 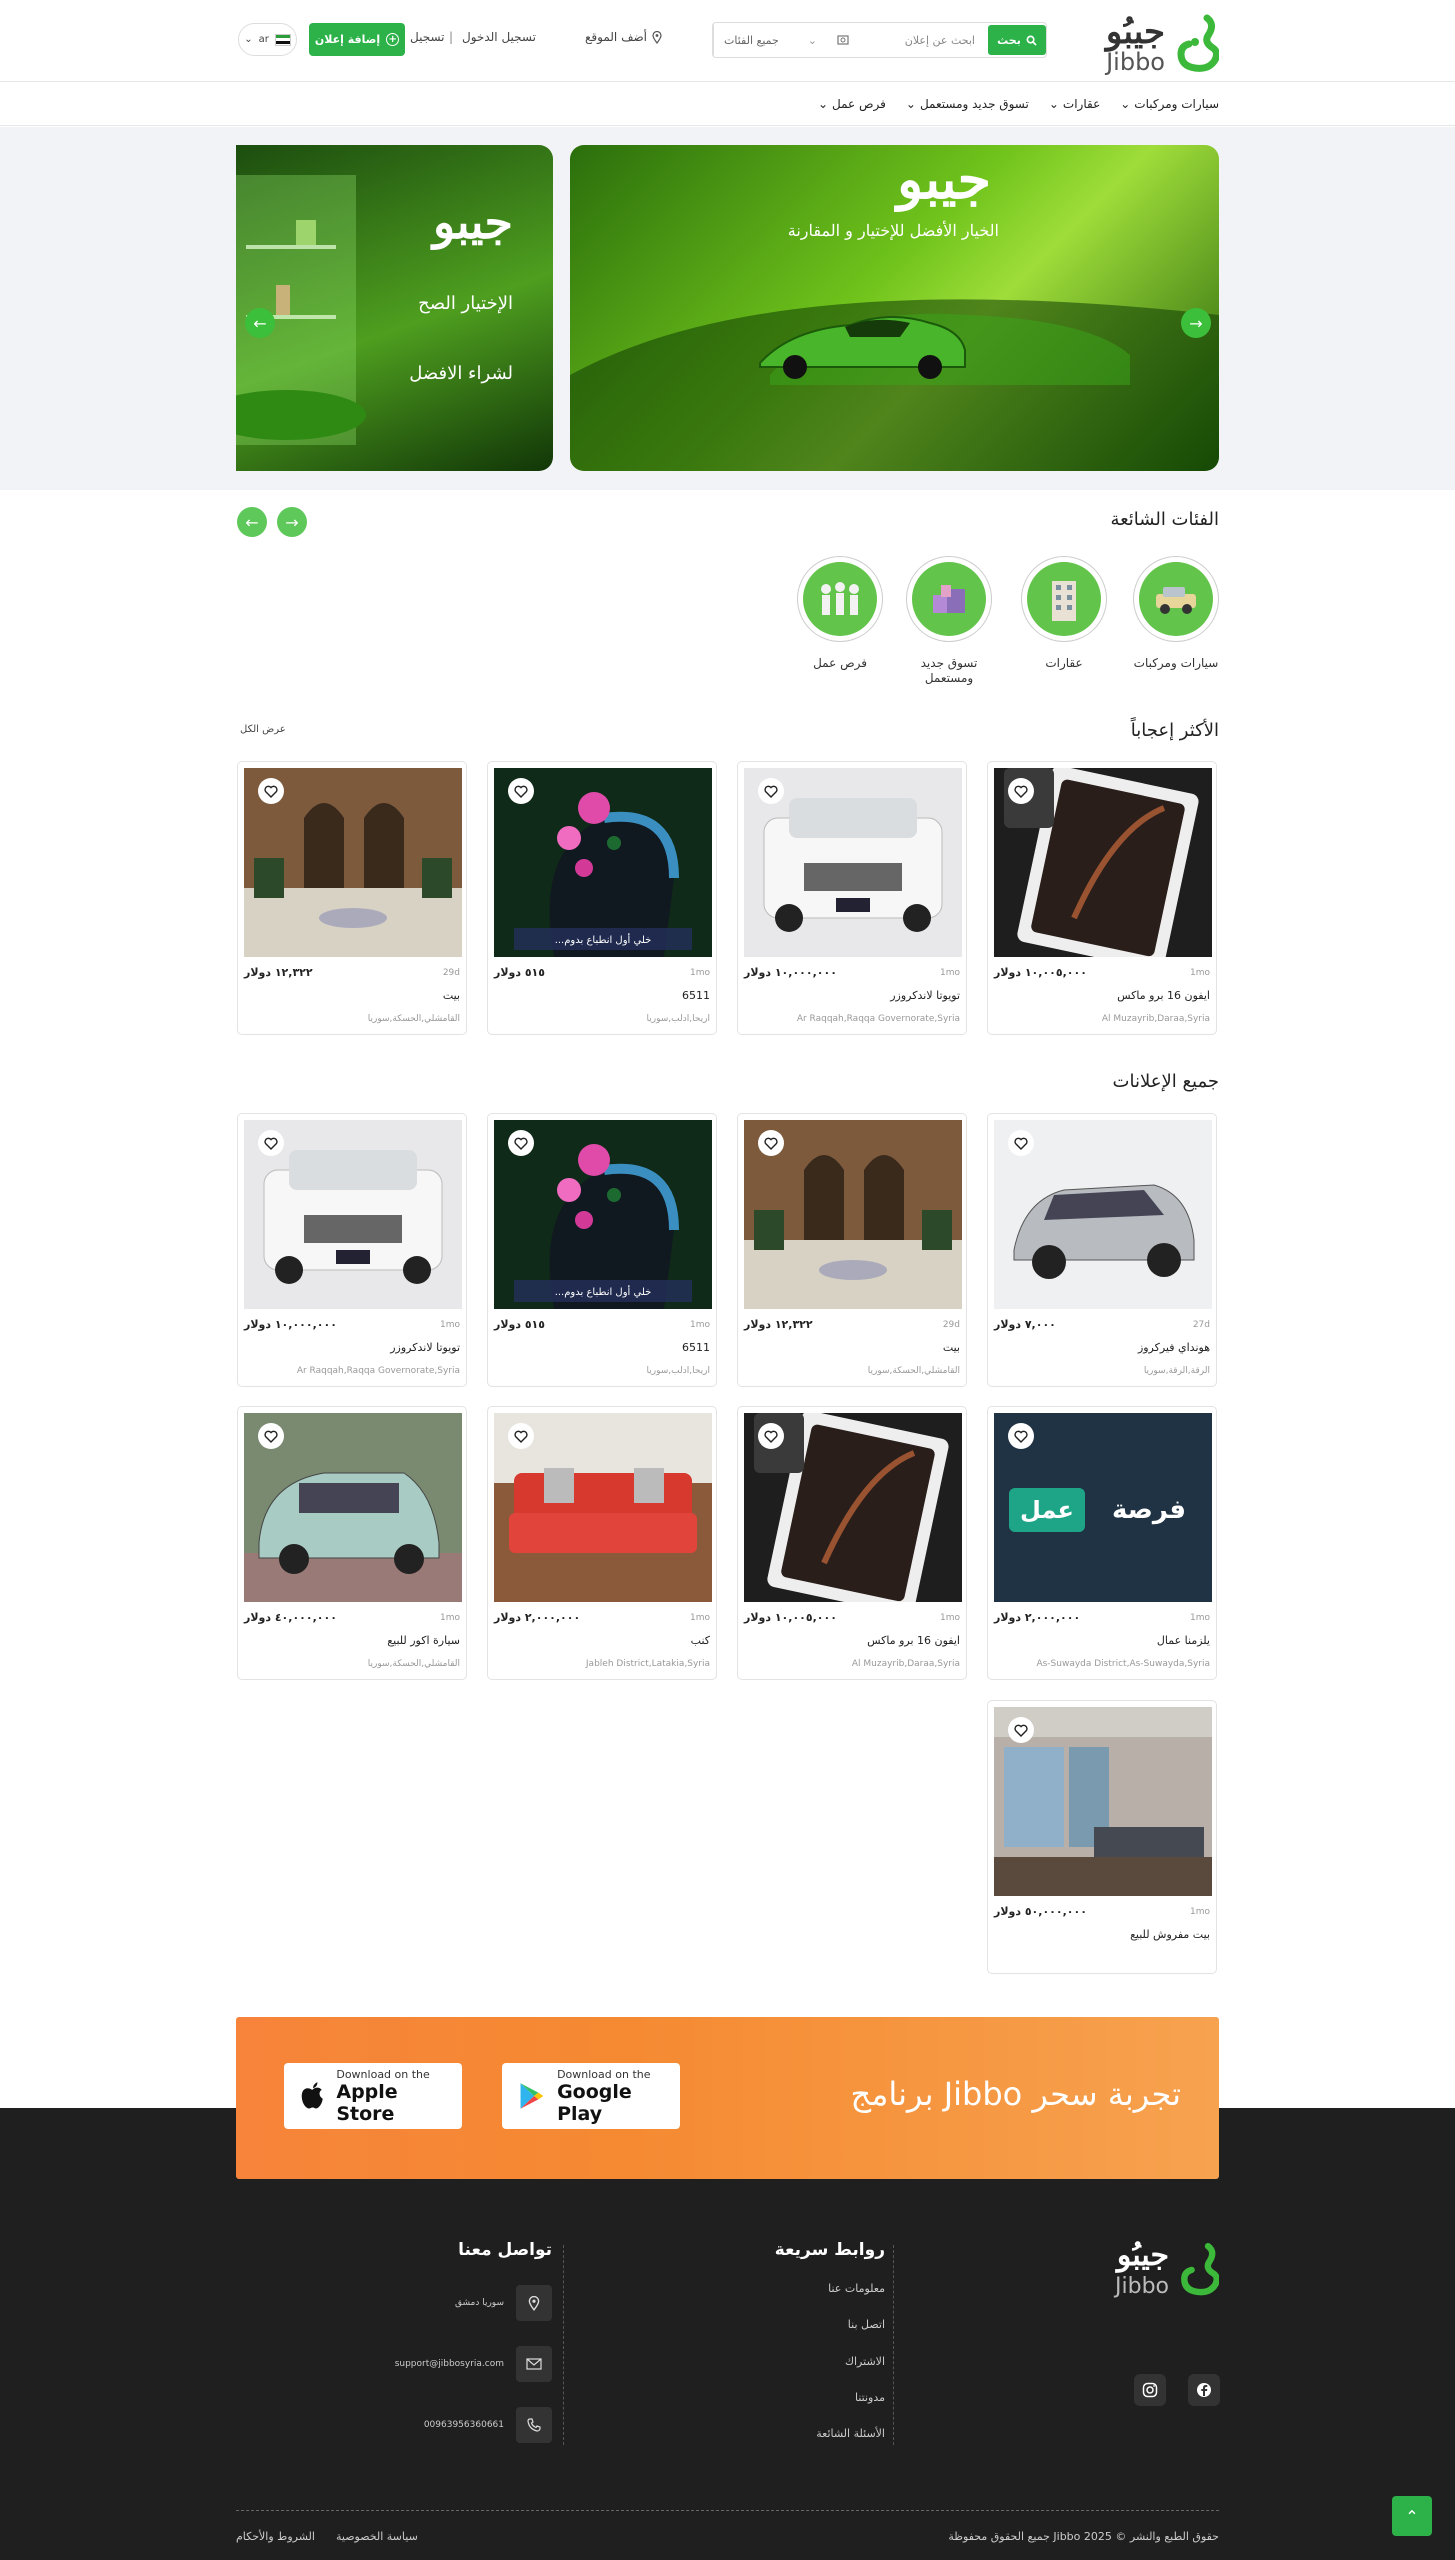 I want to click on ad-price: ٧,٠٠٠ دولار, so click(x=1025, y=1324).